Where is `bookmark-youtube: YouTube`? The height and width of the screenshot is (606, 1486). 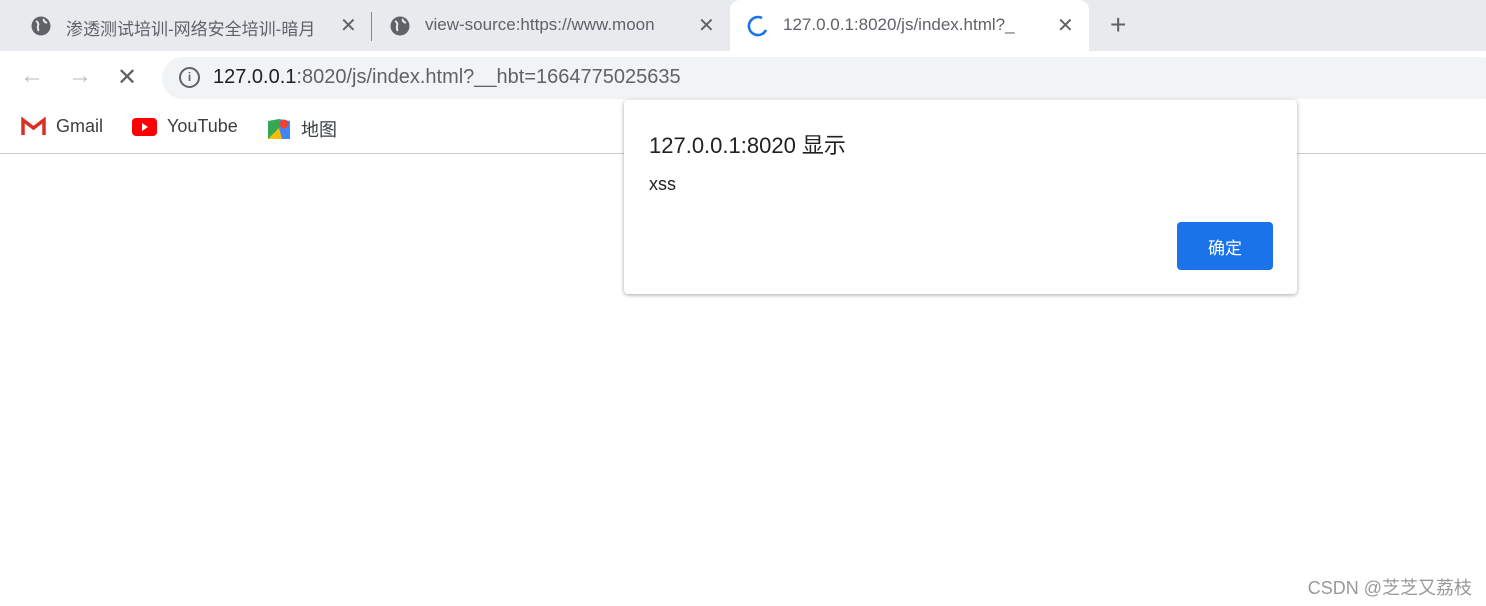 bookmark-youtube: YouTube is located at coordinates (185, 126).